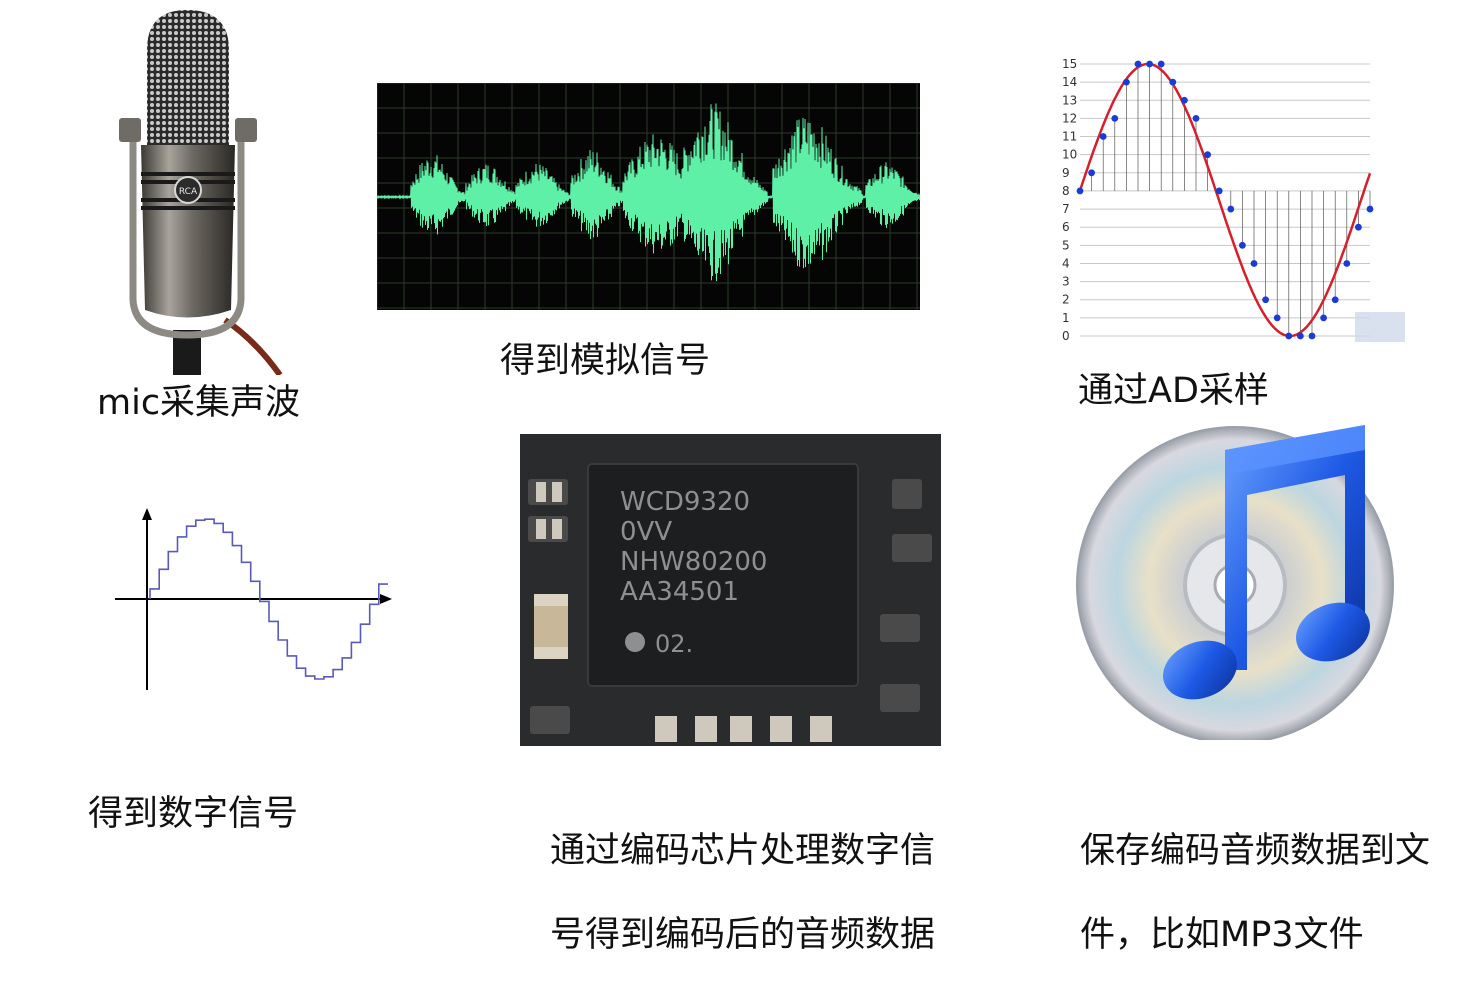  Describe the element at coordinates (605, 361) in the screenshot. I see `caption-analog: 得到模拟信号` at that location.